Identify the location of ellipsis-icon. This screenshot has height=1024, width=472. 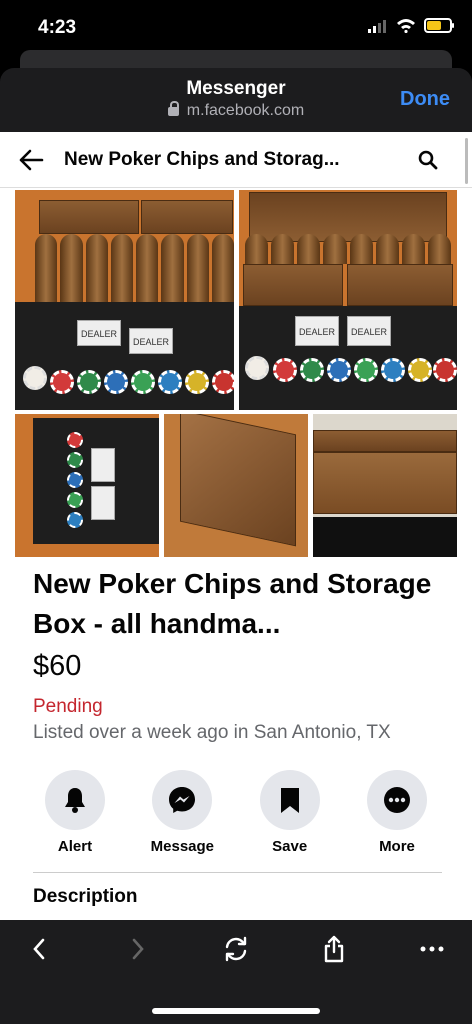
(432, 949).